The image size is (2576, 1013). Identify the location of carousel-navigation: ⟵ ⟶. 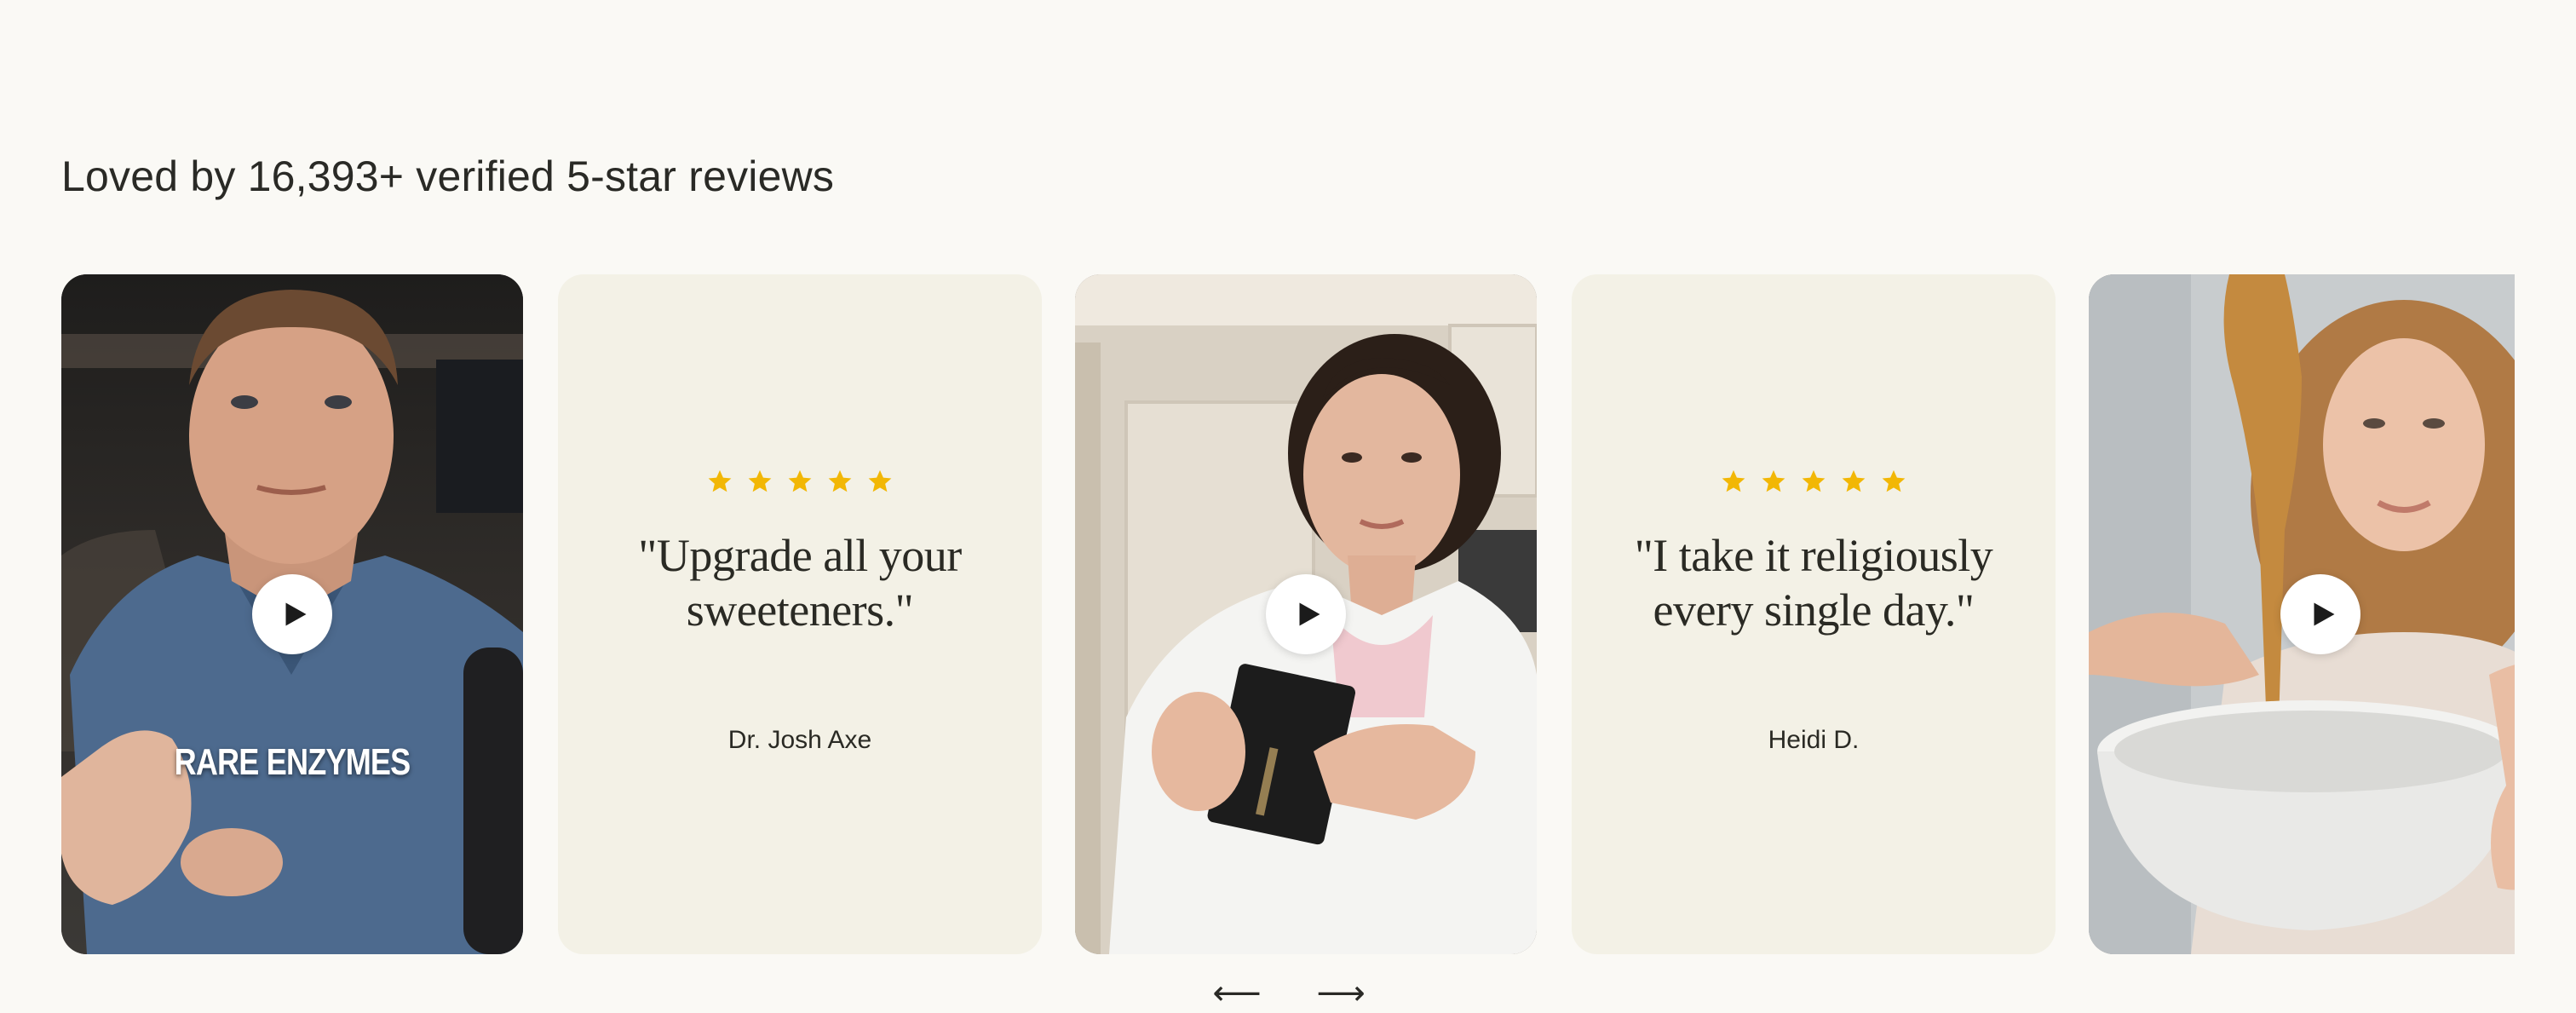
(1288, 993).